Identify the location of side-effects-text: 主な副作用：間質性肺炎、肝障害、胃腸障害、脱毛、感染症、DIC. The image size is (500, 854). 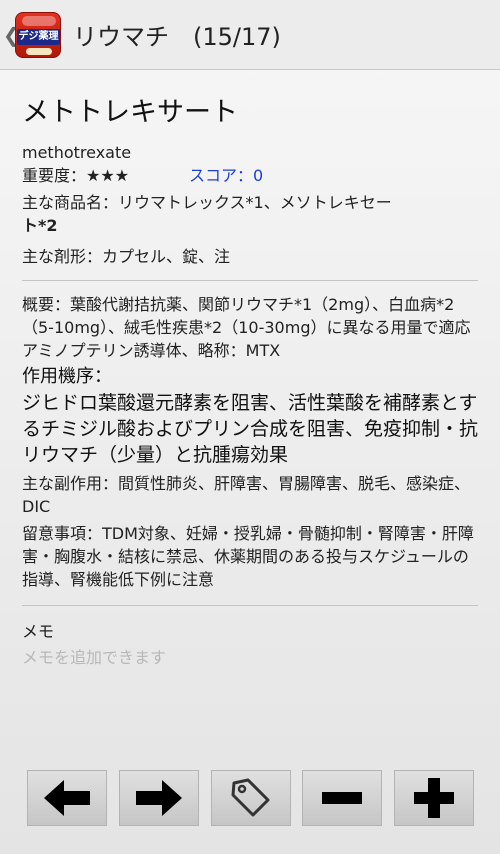
(246, 495).